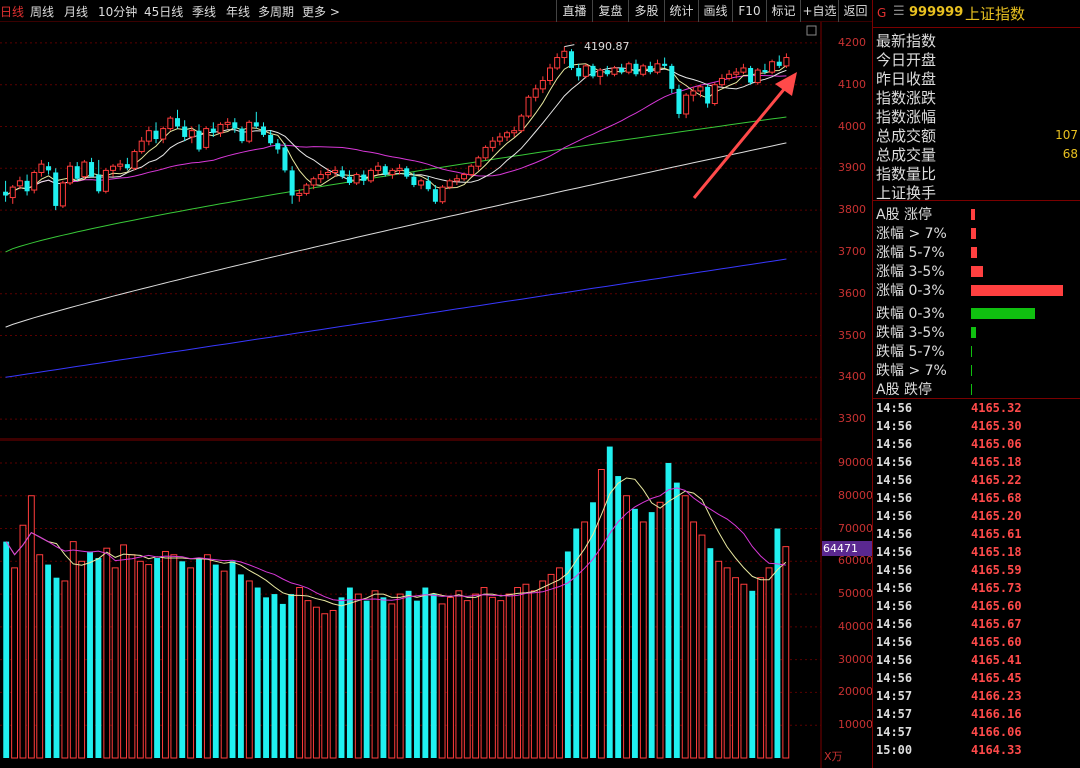  Describe the element at coordinates (42, 11) in the screenshot. I see `period-tab: 周线` at that location.